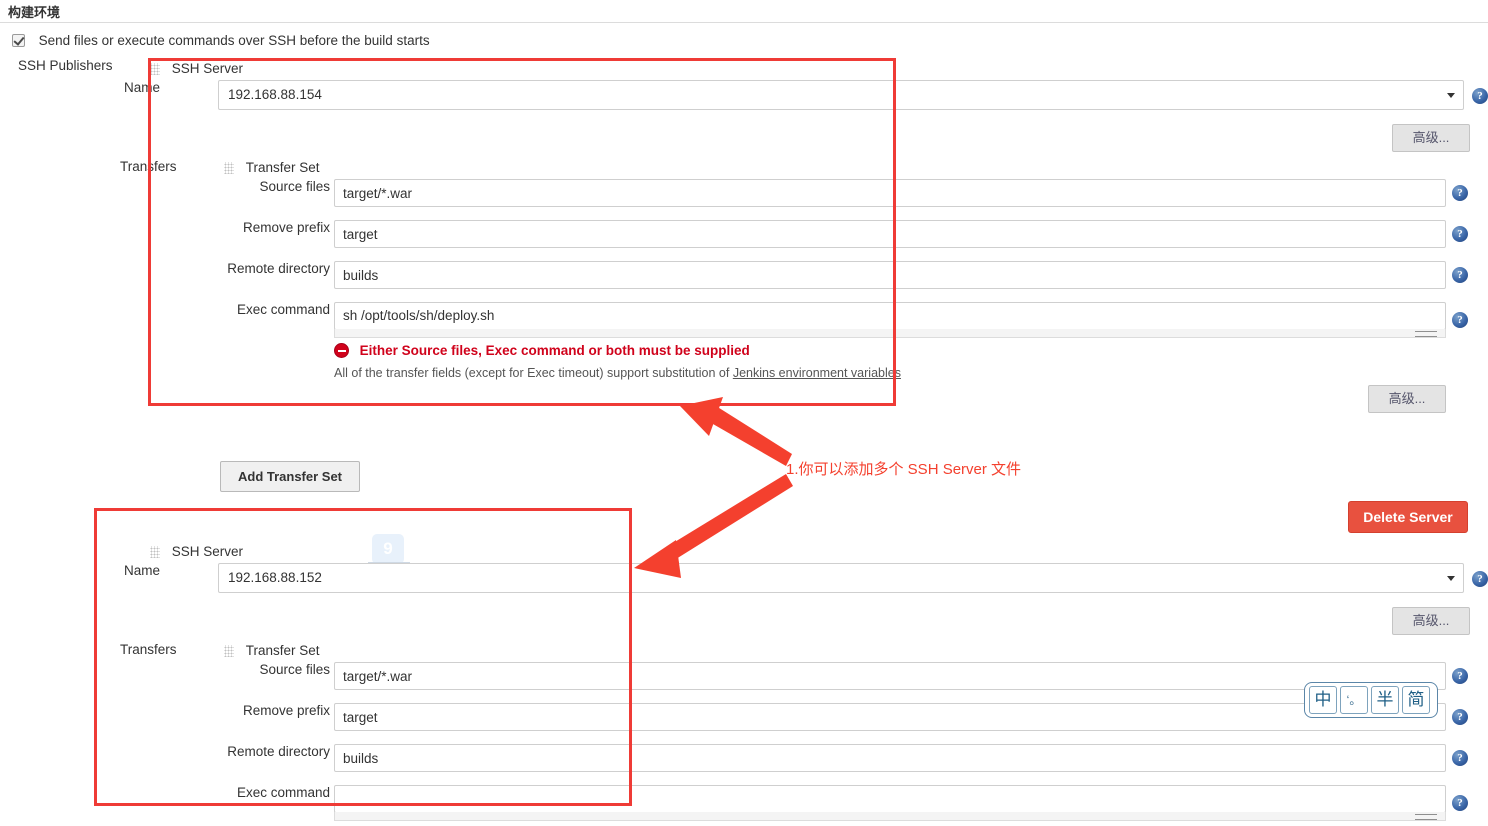 The image size is (1488, 826). What do you see at coordinates (196, 68) in the screenshot?
I see `ssh-server-1-heading: SSH Server` at bounding box center [196, 68].